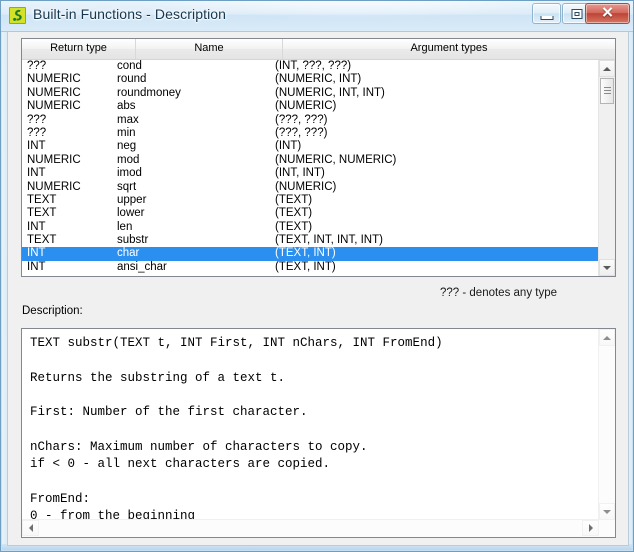  I want to click on scrollbar-thumb, so click(607, 91).